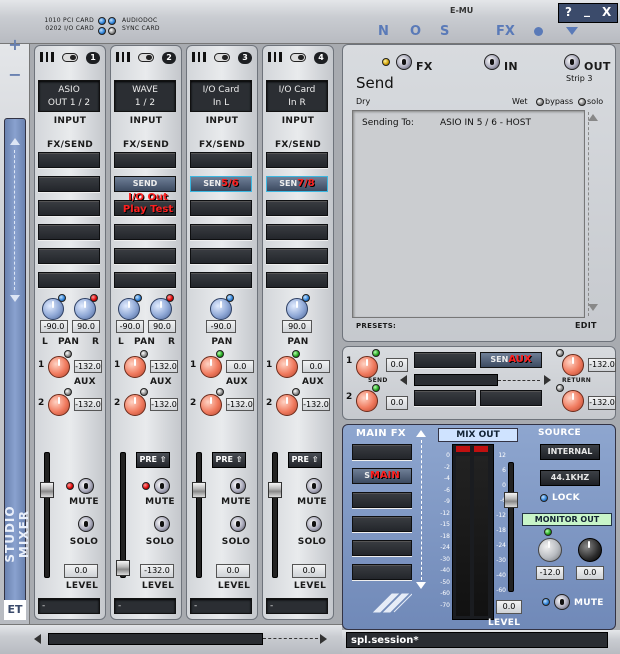 This screenshot has height=654, width=620. I want to click on aux-slot-2a, so click(445, 398).